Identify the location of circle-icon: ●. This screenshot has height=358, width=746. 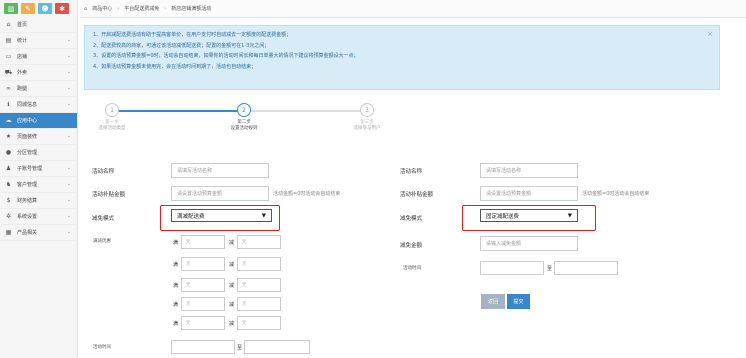
(8, 152).